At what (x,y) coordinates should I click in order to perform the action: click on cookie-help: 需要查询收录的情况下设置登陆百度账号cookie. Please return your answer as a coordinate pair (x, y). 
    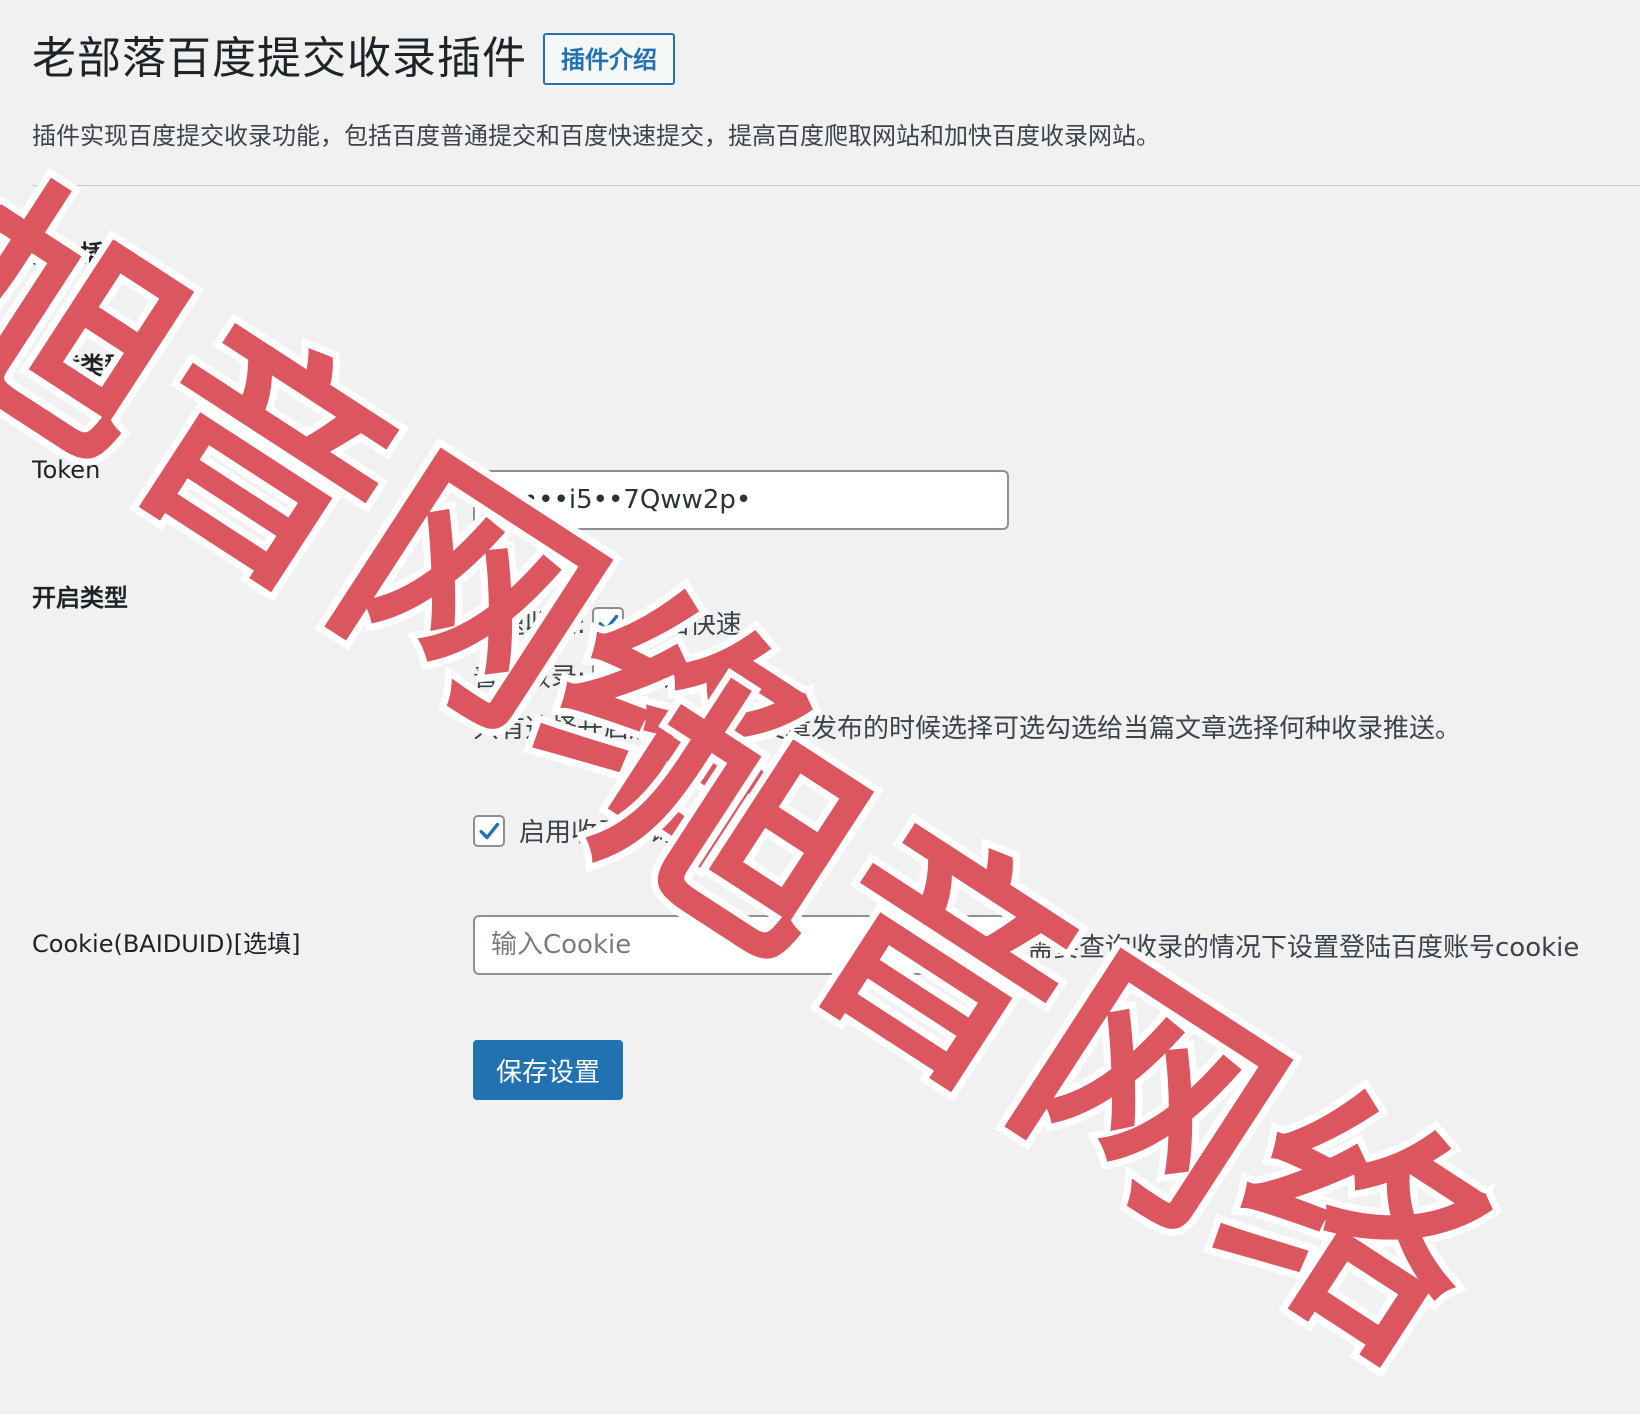
    Looking at the image, I should click on (1303, 947).